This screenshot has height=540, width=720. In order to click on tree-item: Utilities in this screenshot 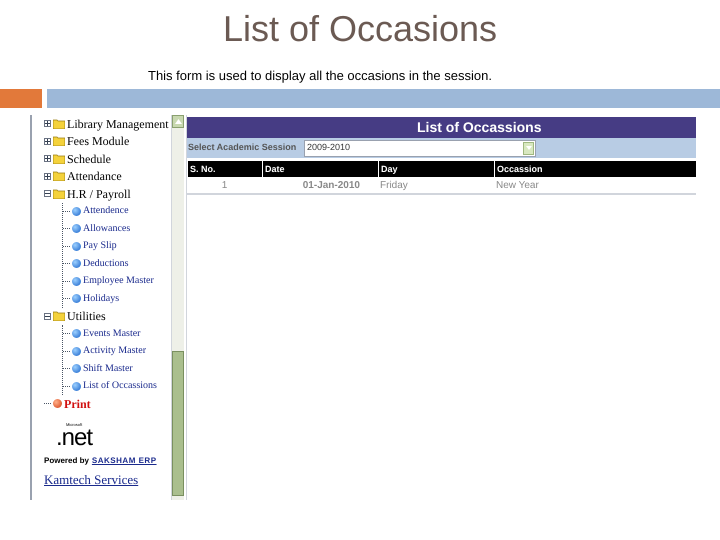, I will do `click(86, 316)`.